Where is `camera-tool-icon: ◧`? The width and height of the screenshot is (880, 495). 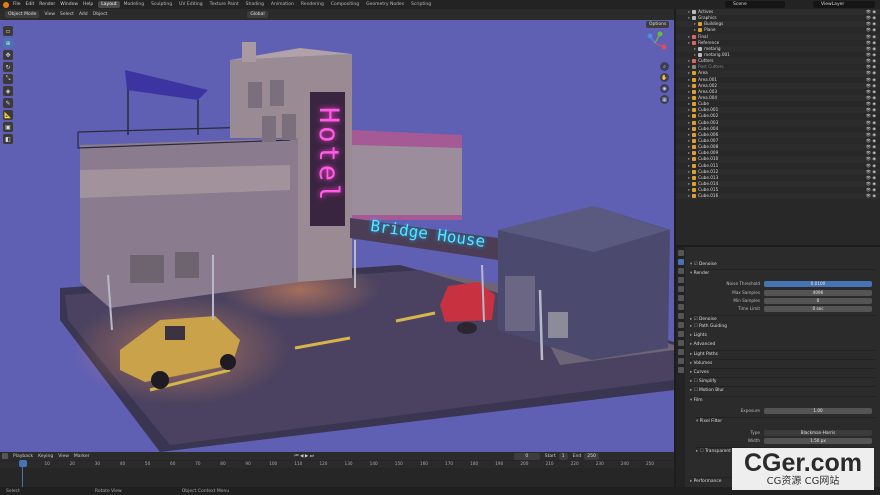
camera-tool-icon: ◧ is located at coordinates (8, 139).